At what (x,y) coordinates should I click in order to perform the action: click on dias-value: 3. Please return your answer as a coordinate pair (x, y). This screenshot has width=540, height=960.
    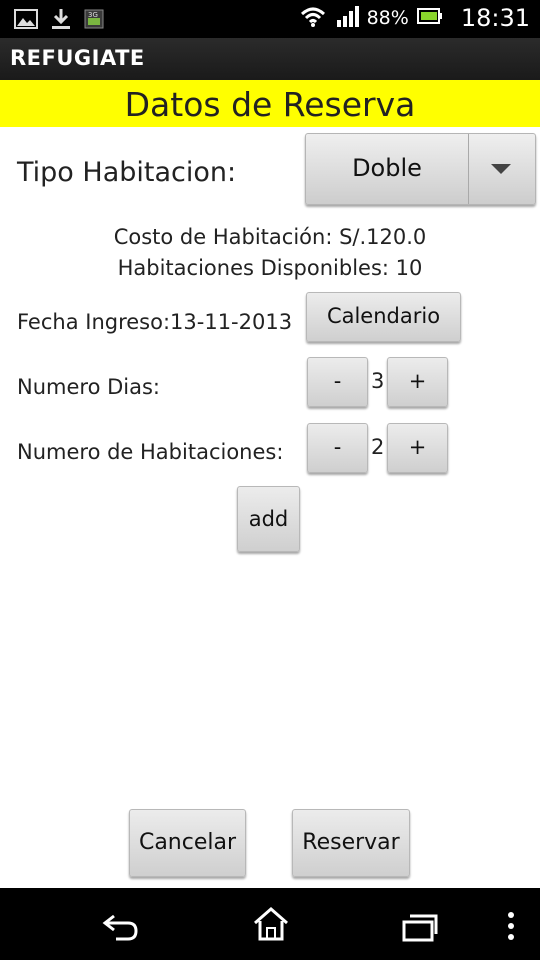
    Looking at the image, I should click on (378, 381).